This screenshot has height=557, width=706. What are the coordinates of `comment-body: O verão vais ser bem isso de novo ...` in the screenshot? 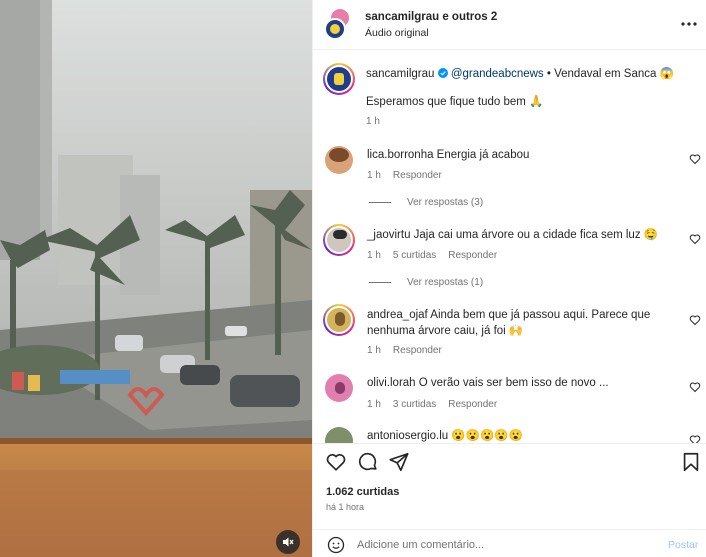 It's located at (512, 383).